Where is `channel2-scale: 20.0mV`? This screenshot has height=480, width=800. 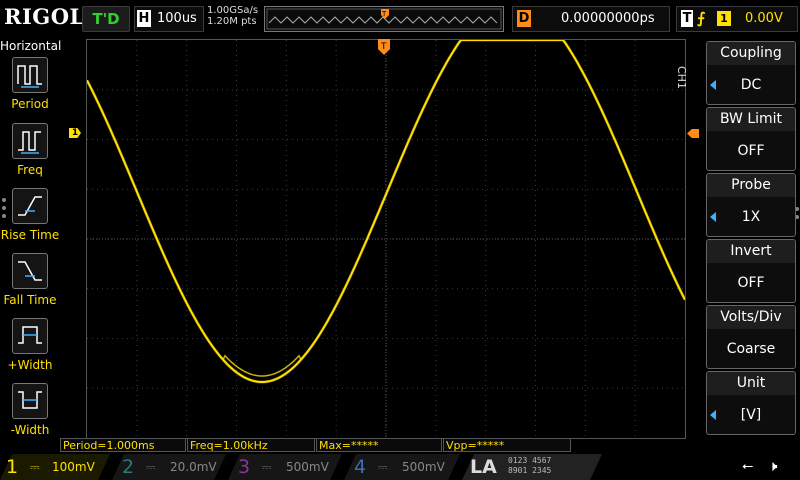 channel2-scale: 20.0mV is located at coordinates (193, 467).